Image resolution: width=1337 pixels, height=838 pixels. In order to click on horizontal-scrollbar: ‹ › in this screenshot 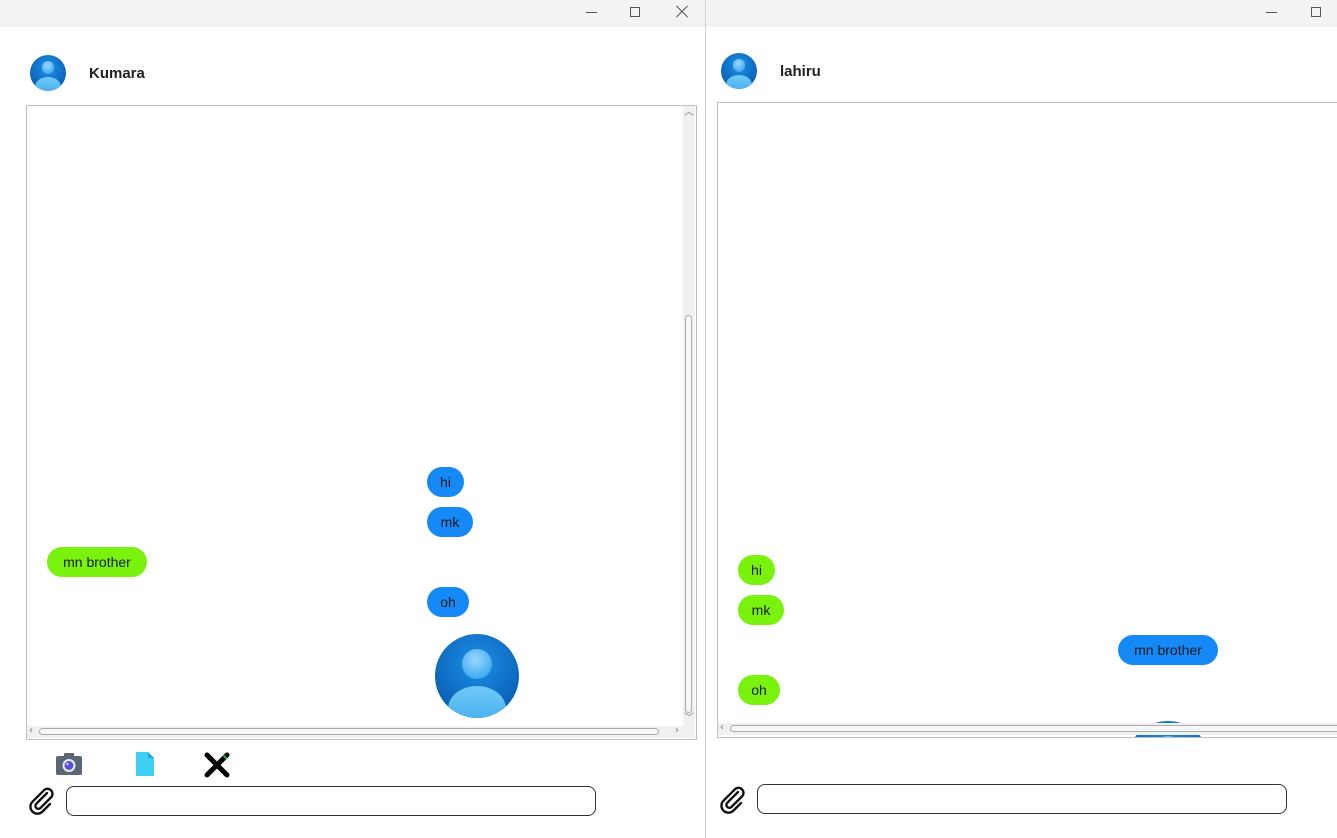, I will do `click(361, 732)`.